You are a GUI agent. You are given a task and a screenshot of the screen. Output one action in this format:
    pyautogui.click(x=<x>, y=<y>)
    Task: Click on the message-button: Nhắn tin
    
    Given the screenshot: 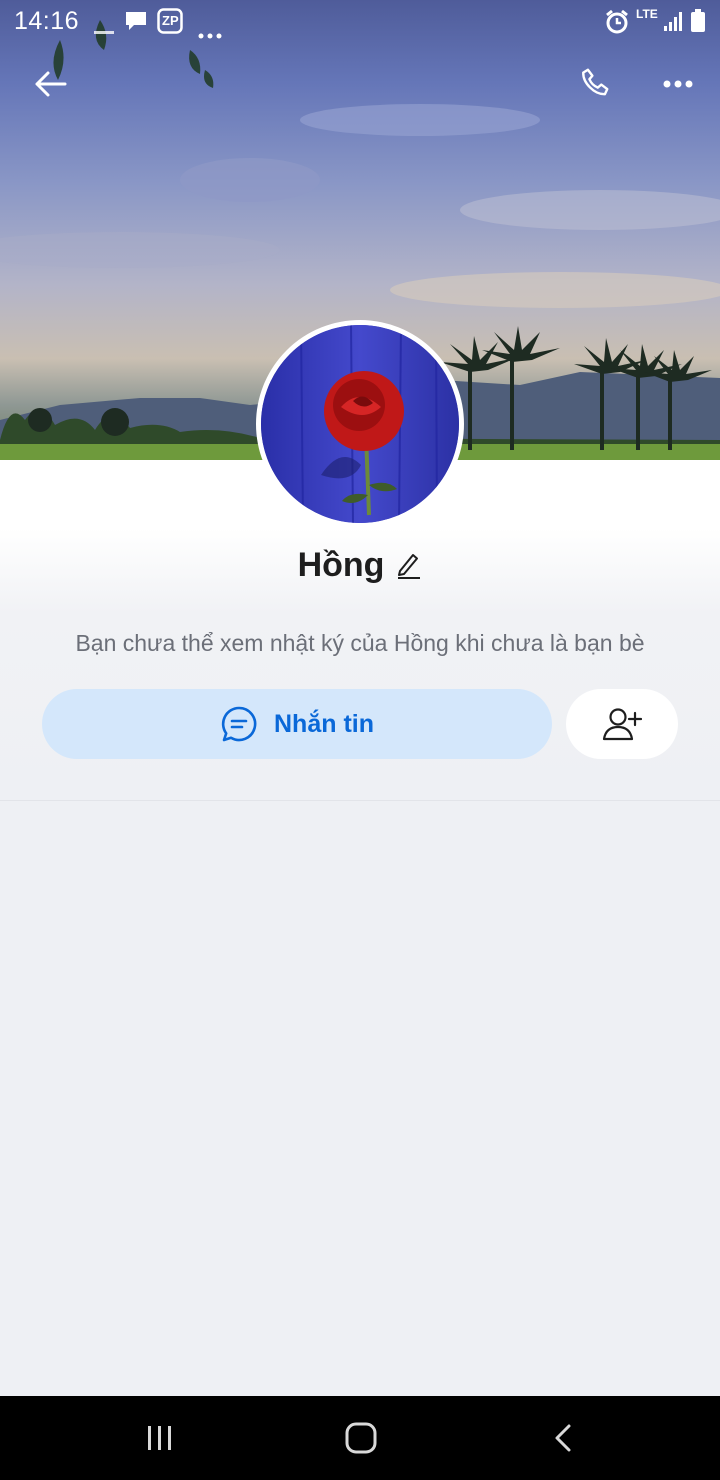 What is the action you would take?
    pyautogui.click(x=297, y=724)
    